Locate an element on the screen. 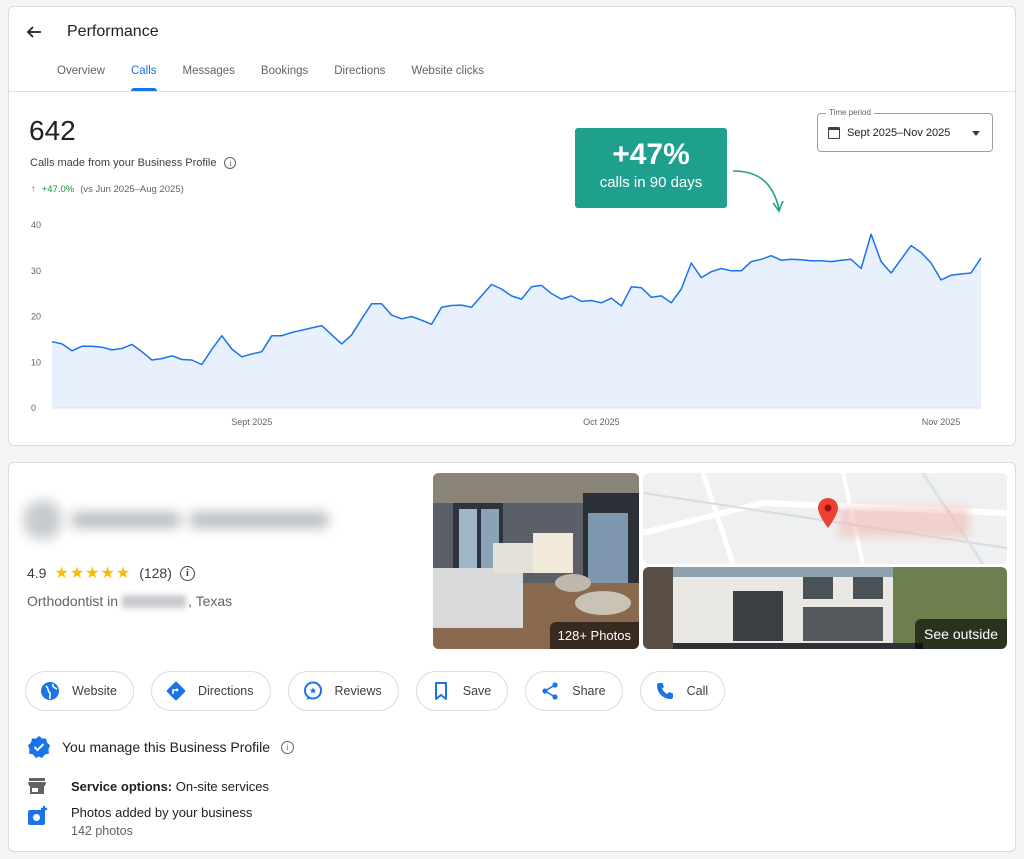 The image size is (1024, 859). share-label: Share is located at coordinates (589, 691).